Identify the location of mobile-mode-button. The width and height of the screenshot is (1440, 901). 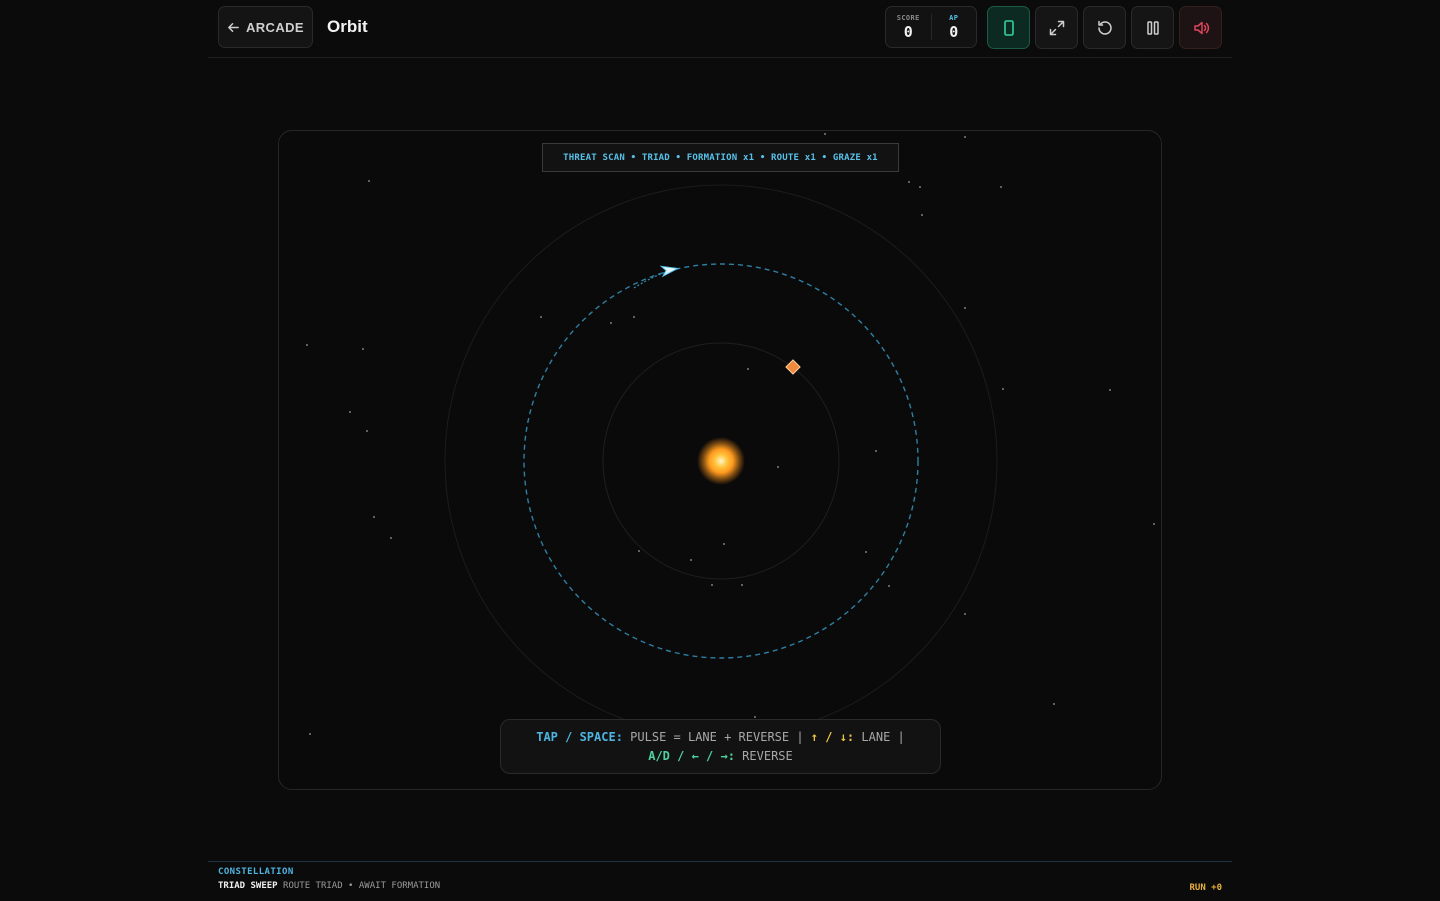
(1008, 27).